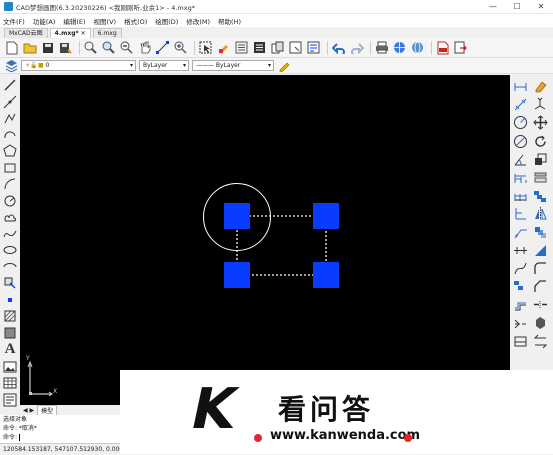  I want to click on explode-icon, so click(540, 341).